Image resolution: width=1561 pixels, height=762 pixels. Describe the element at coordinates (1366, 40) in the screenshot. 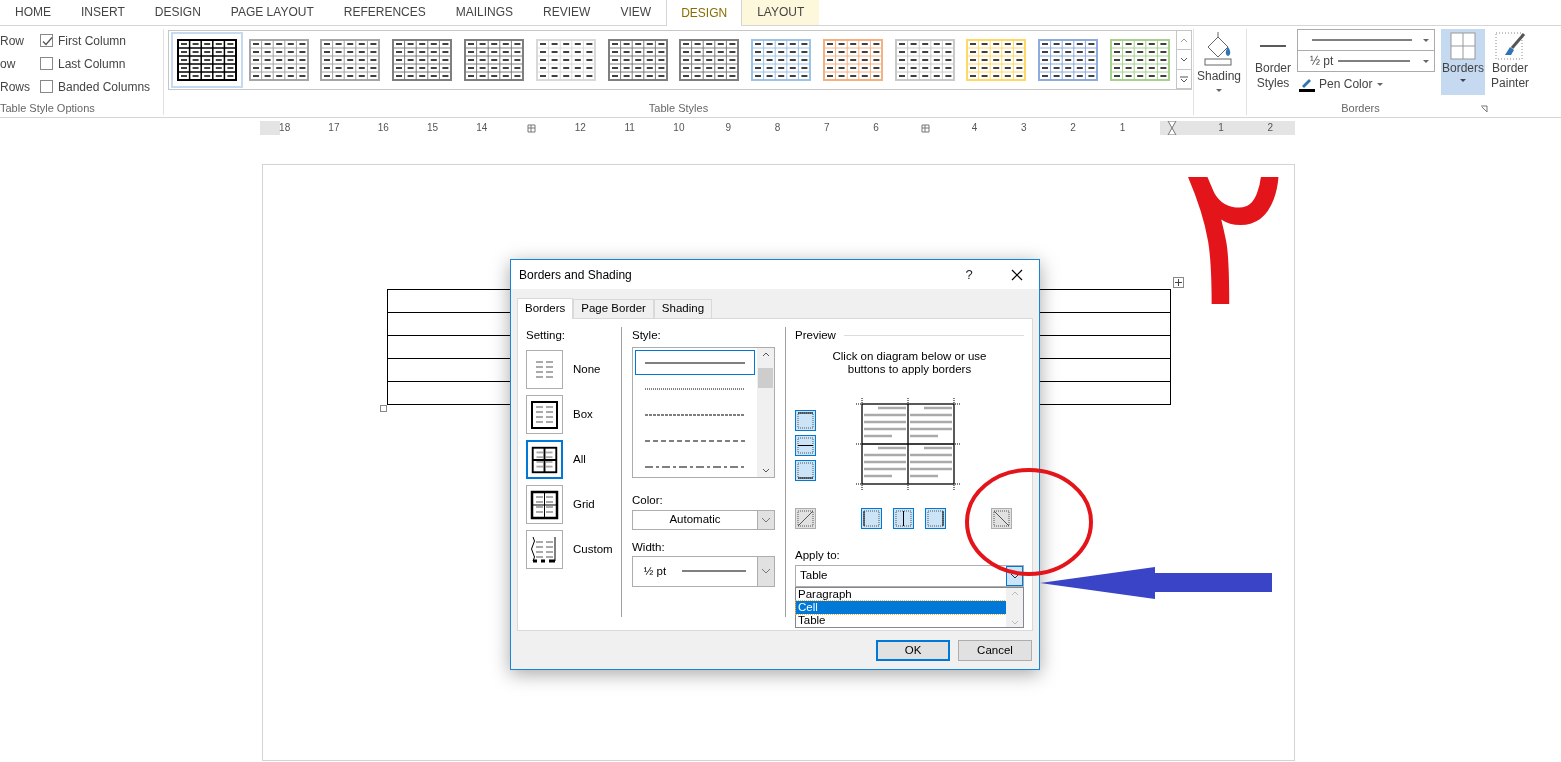

I see `line-style-dropdown` at that location.